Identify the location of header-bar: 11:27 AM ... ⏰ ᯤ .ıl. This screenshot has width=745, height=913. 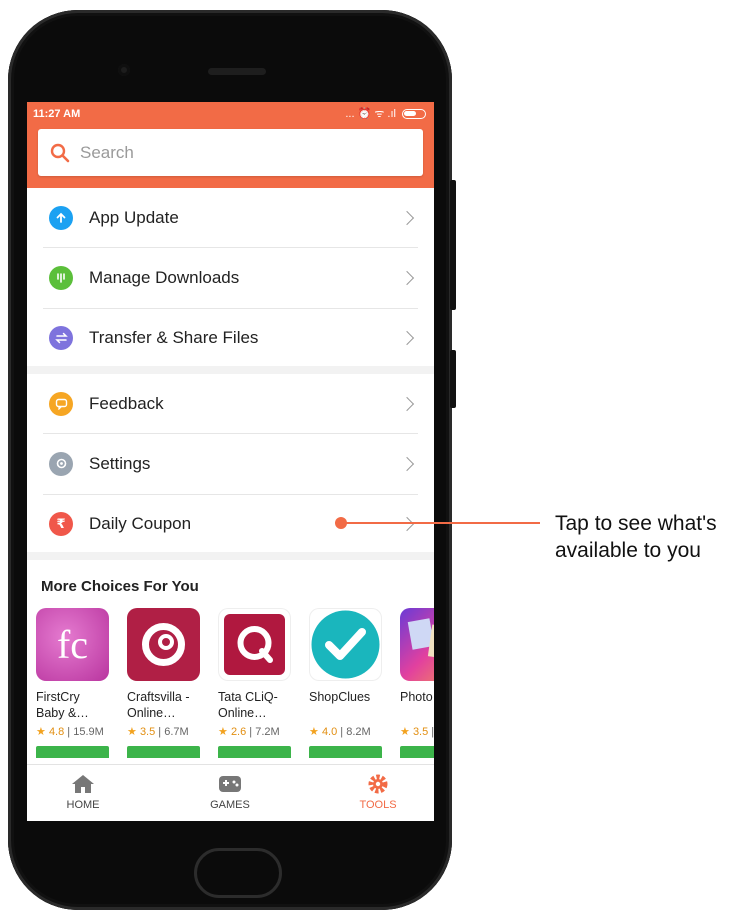
(230, 145).